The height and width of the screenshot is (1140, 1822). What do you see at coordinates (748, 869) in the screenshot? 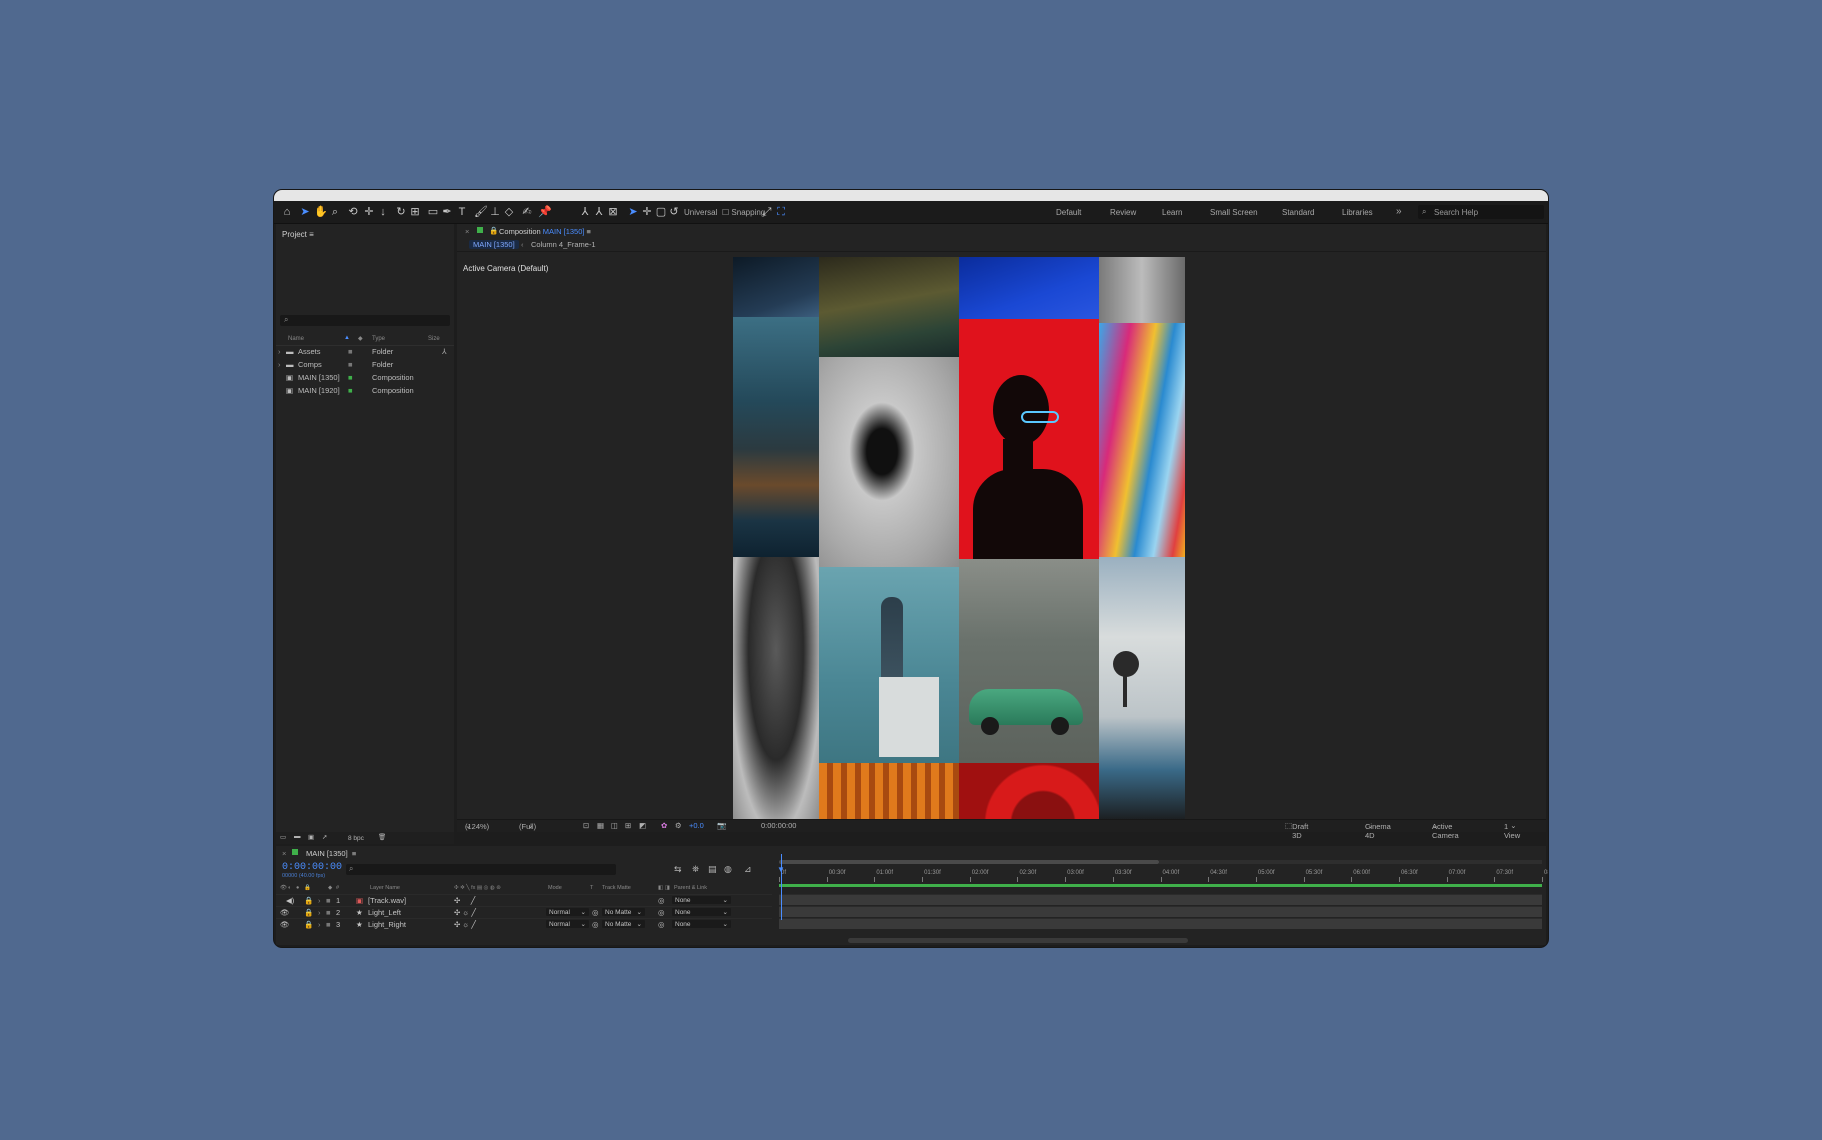
I see `graph-editor-icon: ⊿` at bounding box center [748, 869].